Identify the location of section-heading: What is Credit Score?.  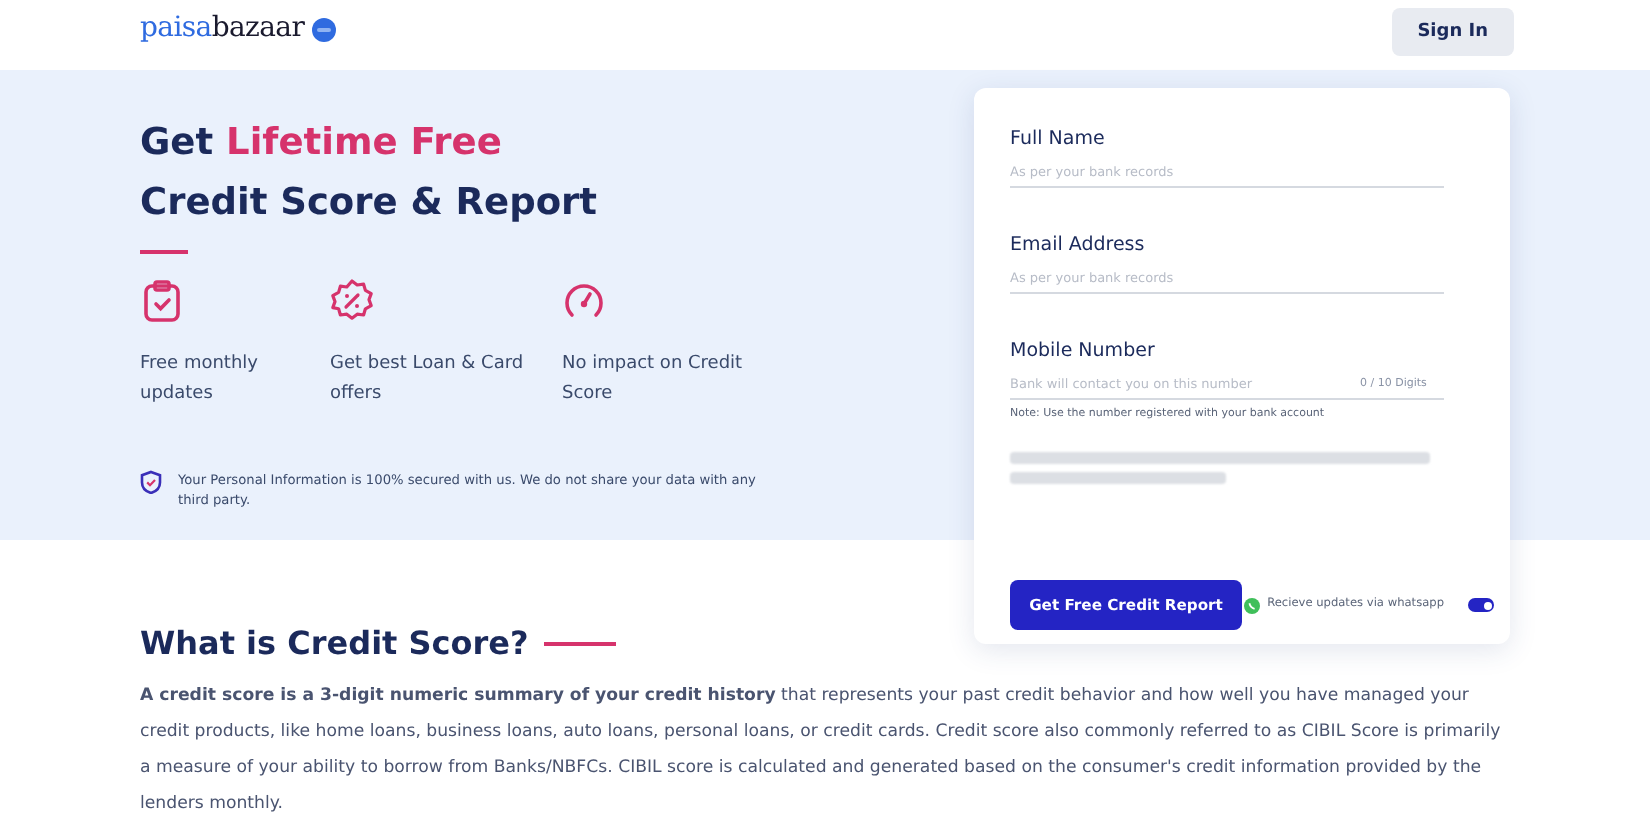
(334, 643).